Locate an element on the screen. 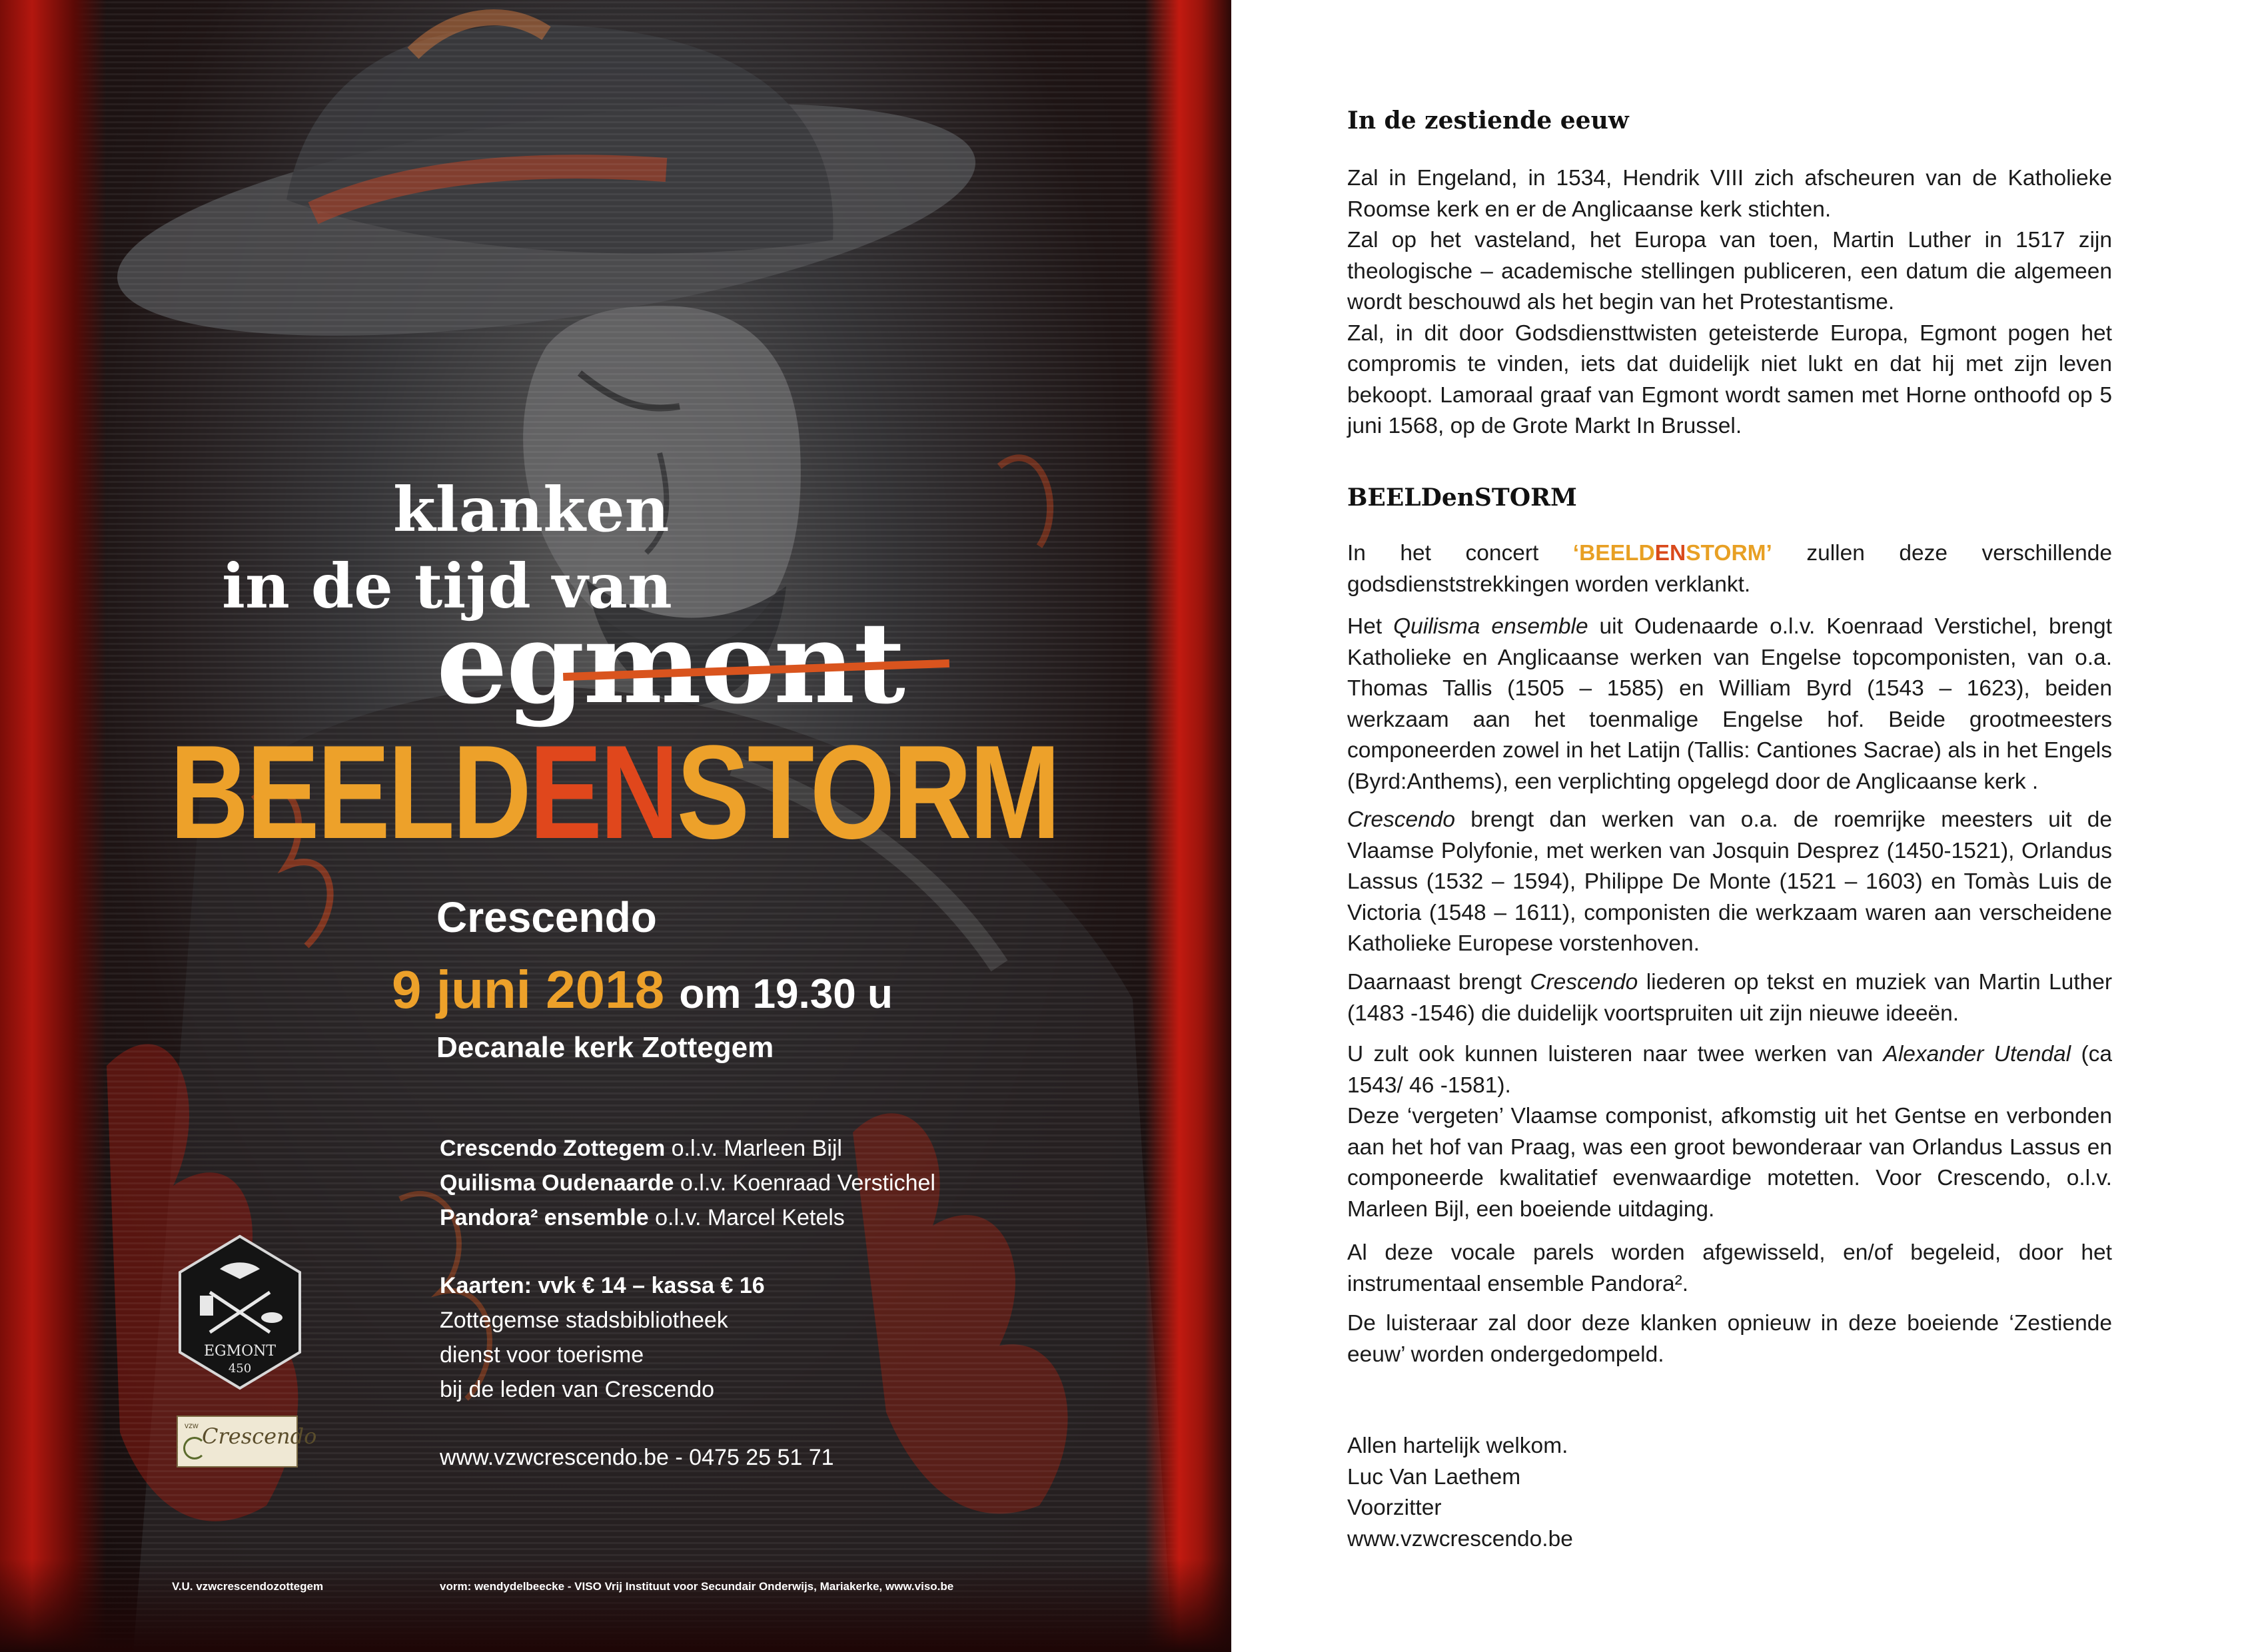  logo-name: Crescendo is located at coordinates (259, 1436).